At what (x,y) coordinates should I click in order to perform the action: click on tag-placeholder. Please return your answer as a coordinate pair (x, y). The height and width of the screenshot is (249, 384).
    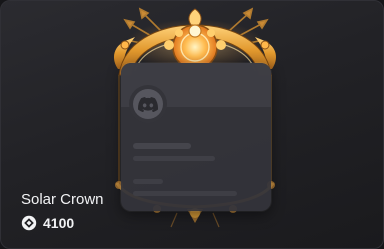
    Looking at the image, I should click on (174, 158).